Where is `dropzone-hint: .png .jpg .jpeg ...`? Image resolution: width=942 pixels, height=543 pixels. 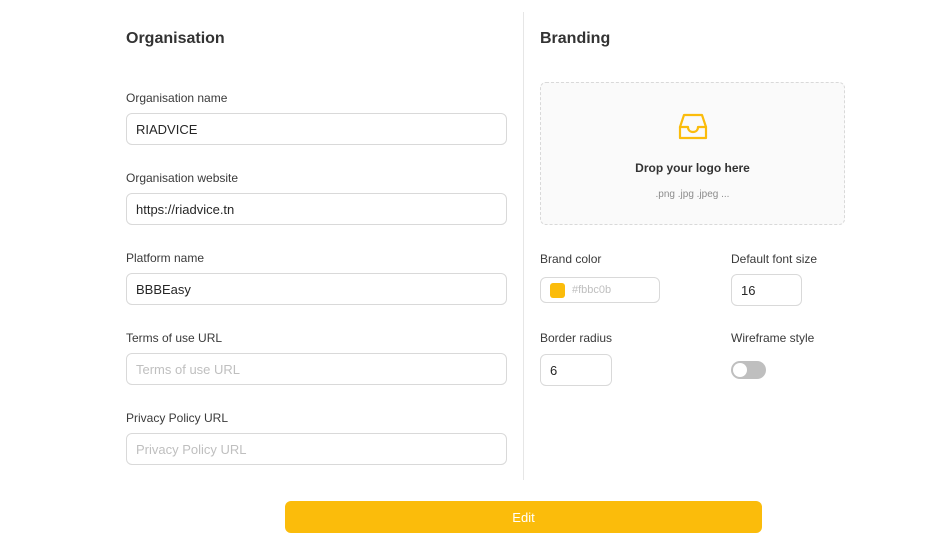
dropzone-hint: .png .jpg .jpeg ... is located at coordinates (692, 194).